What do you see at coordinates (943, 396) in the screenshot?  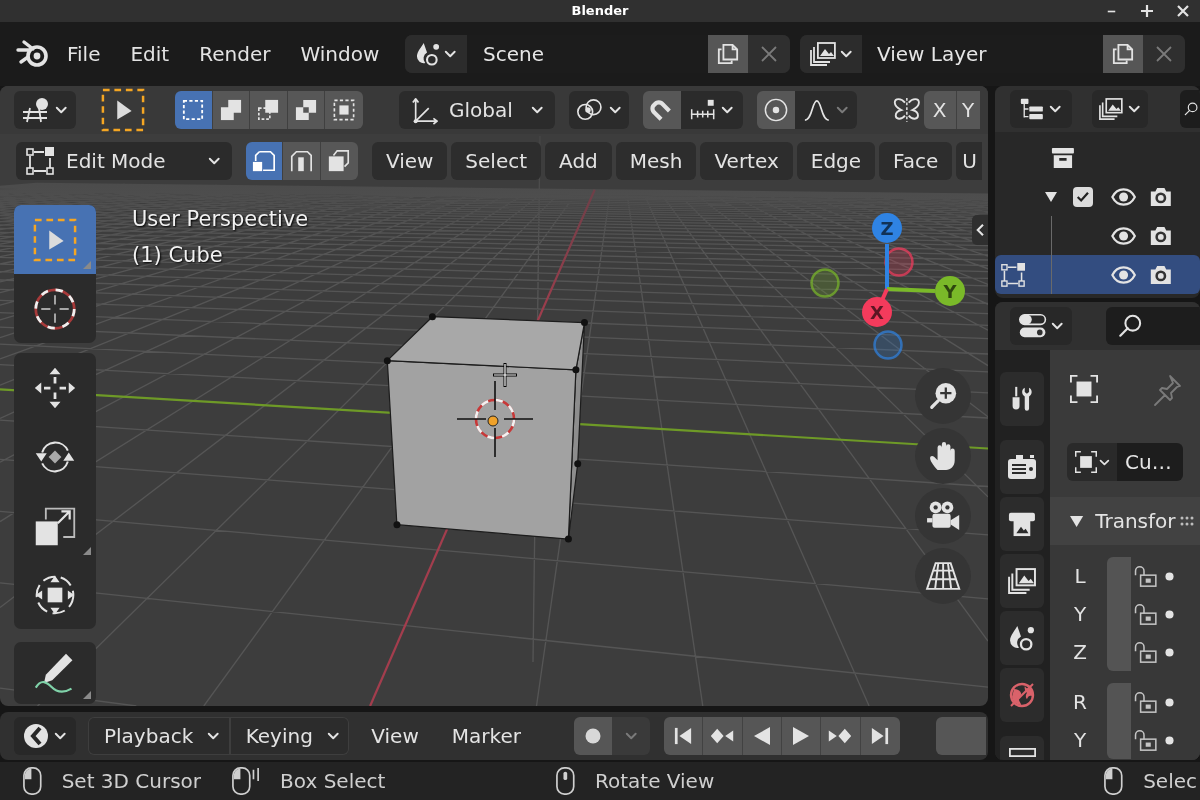 I see `zoom-button` at bounding box center [943, 396].